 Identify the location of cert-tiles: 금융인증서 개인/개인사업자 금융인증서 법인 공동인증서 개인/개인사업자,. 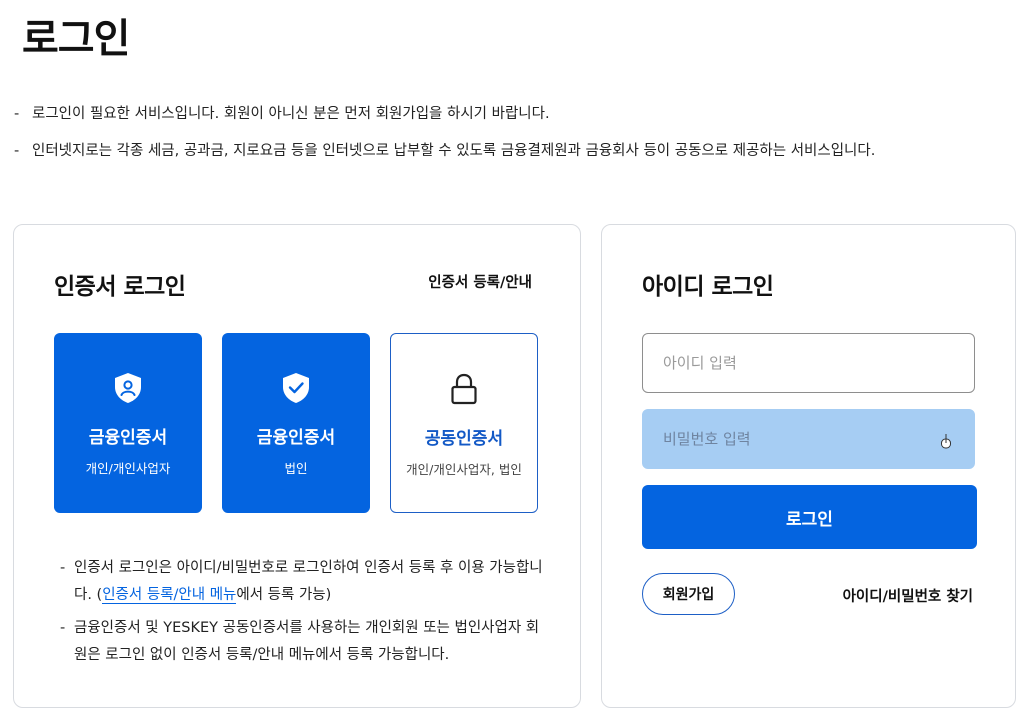
(296, 423).